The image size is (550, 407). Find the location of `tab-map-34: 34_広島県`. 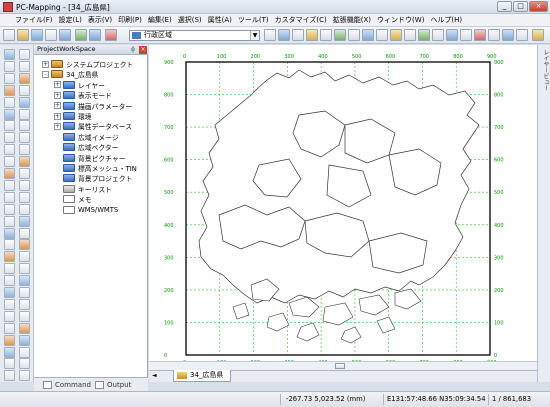

tab-map-34: 34_広島県 is located at coordinates (202, 376).